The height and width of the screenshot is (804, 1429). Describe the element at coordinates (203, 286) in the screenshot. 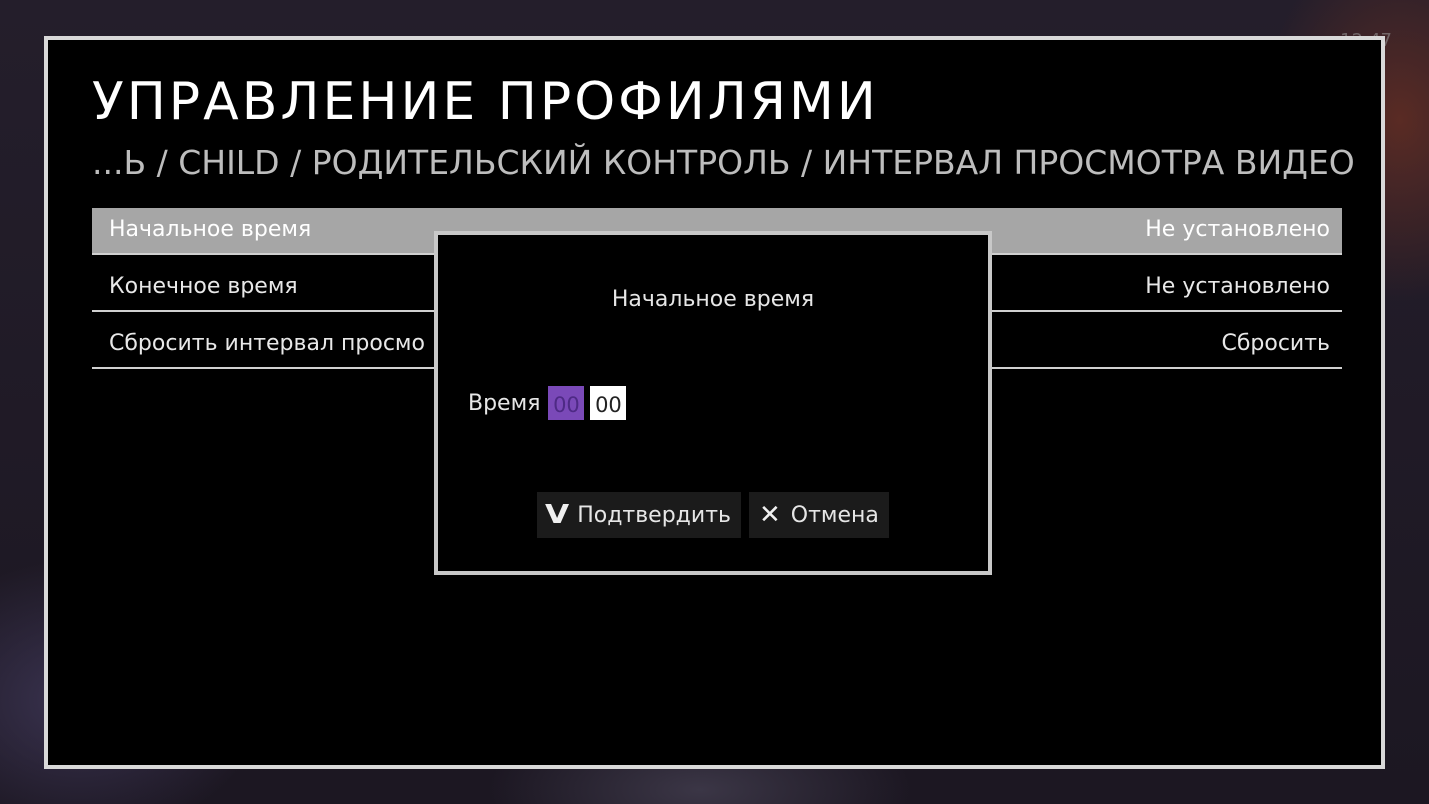

I see `setting-label: Конечное время` at that location.